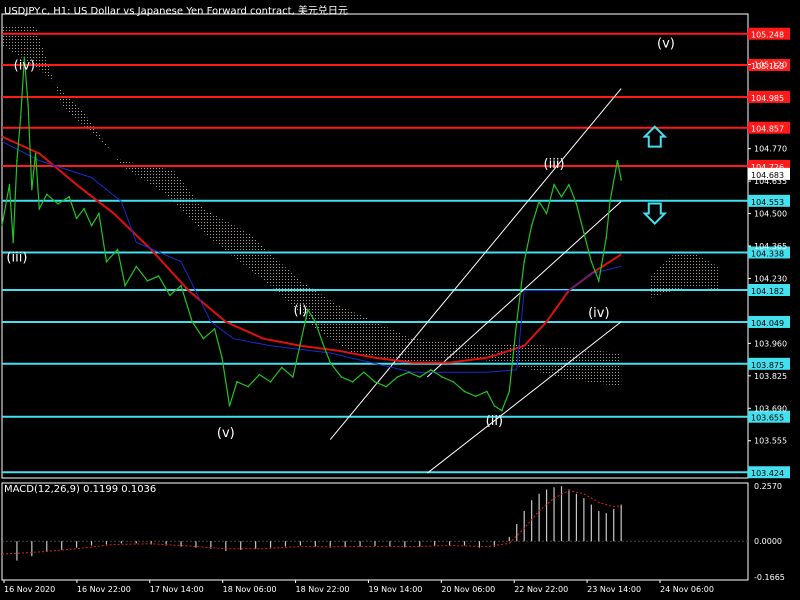  I want to click on macd-y-tick-label: 0.2570, so click(768, 486).